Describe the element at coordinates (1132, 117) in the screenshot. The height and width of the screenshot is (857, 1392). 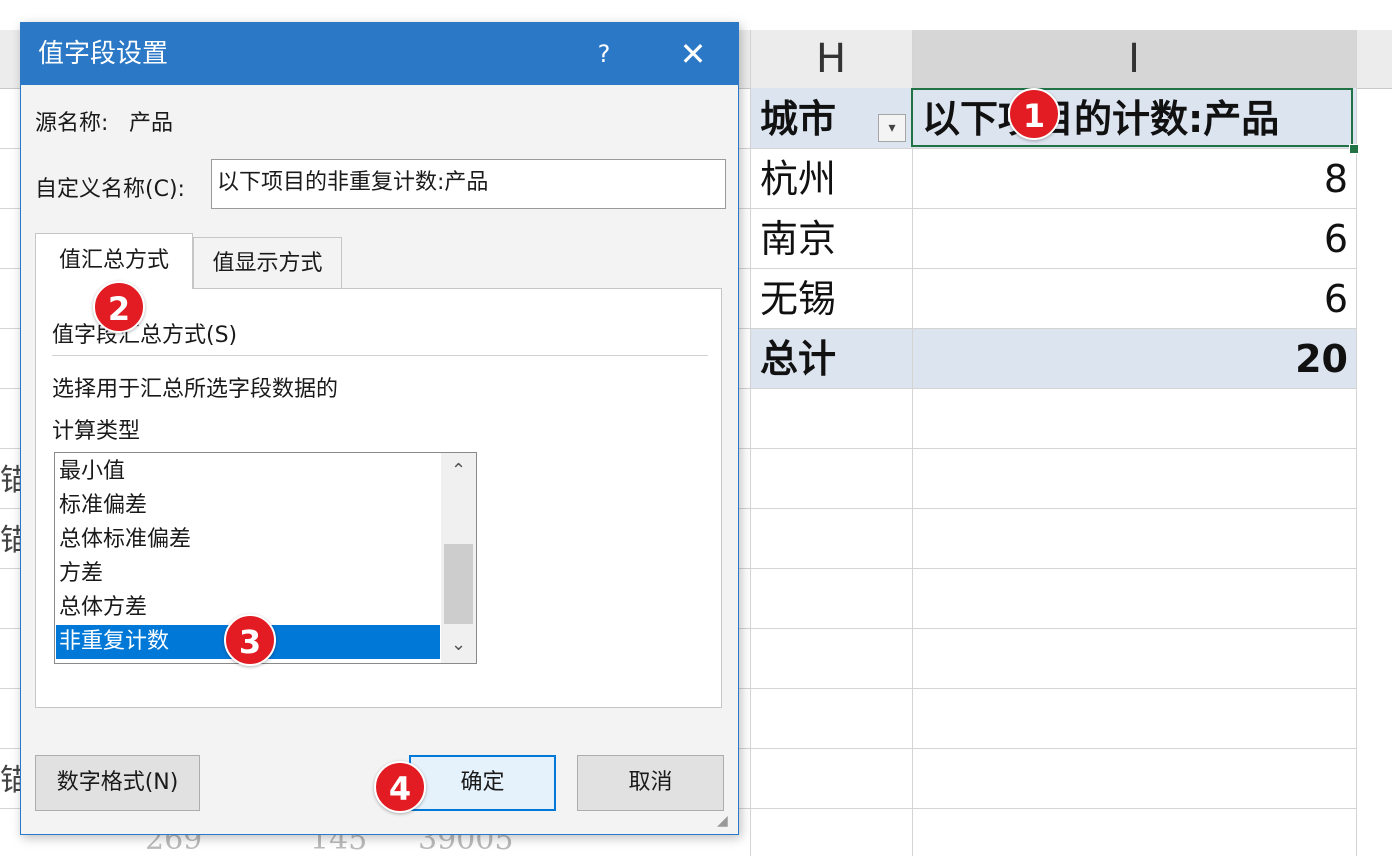
I see `selected-cell-outline` at that location.